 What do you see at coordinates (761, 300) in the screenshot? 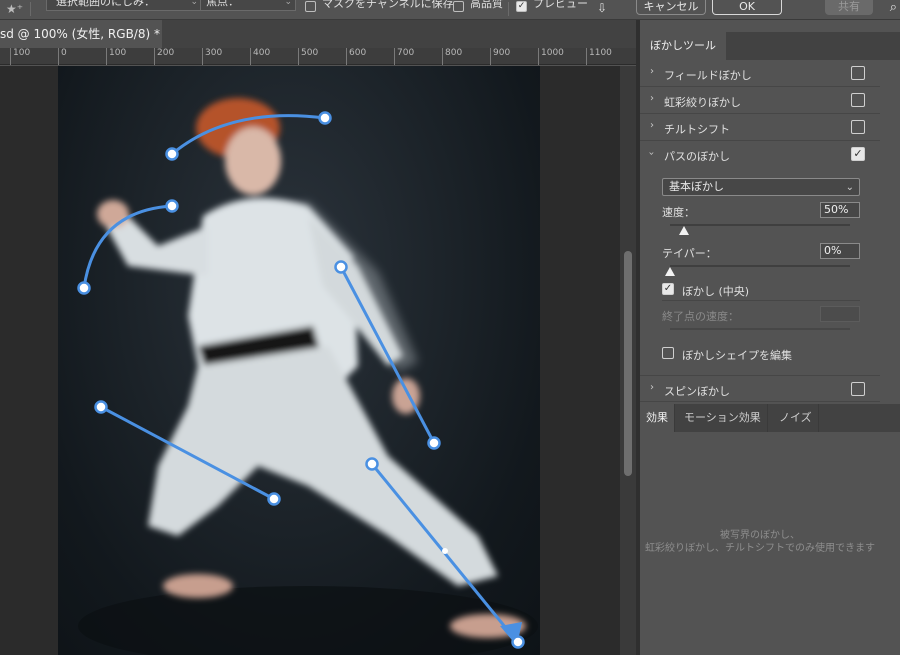
I see `divider` at bounding box center [761, 300].